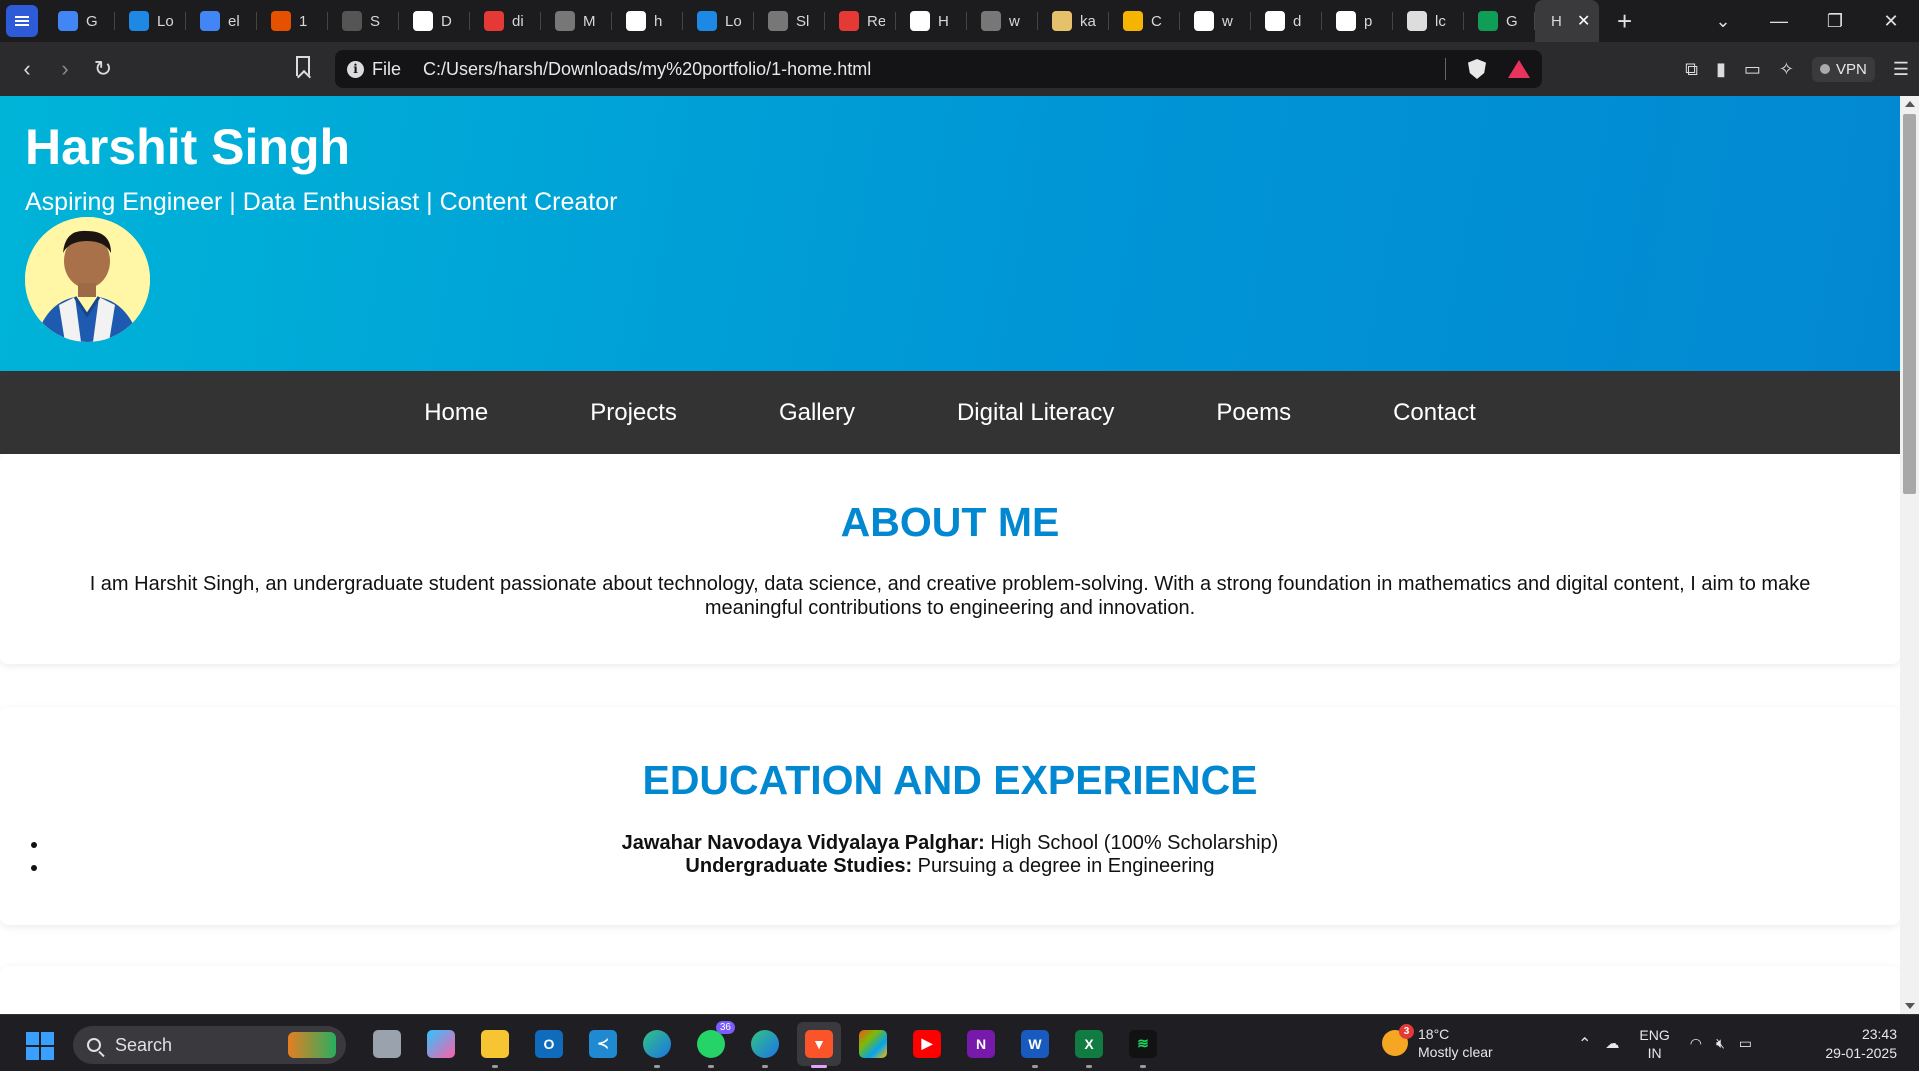 This screenshot has height=1071, width=1919. I want to click on tab-item: M, so click(576, 21).